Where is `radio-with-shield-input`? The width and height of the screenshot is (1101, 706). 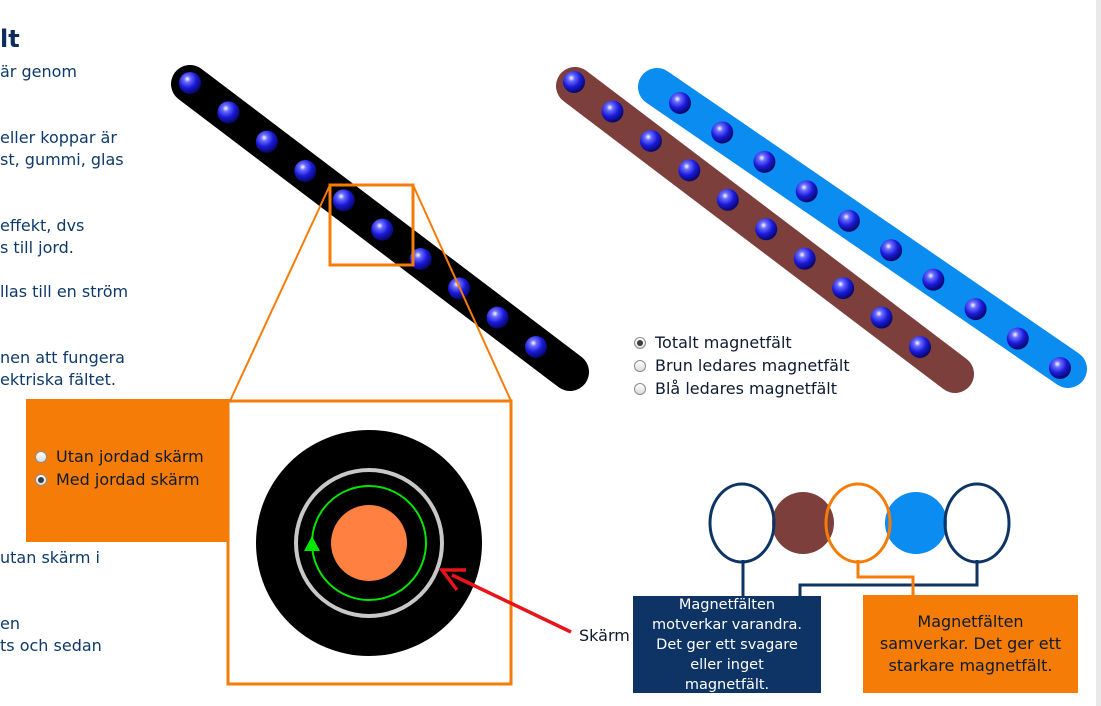
radio-with-shield-input is located at coordinates (41, 480).